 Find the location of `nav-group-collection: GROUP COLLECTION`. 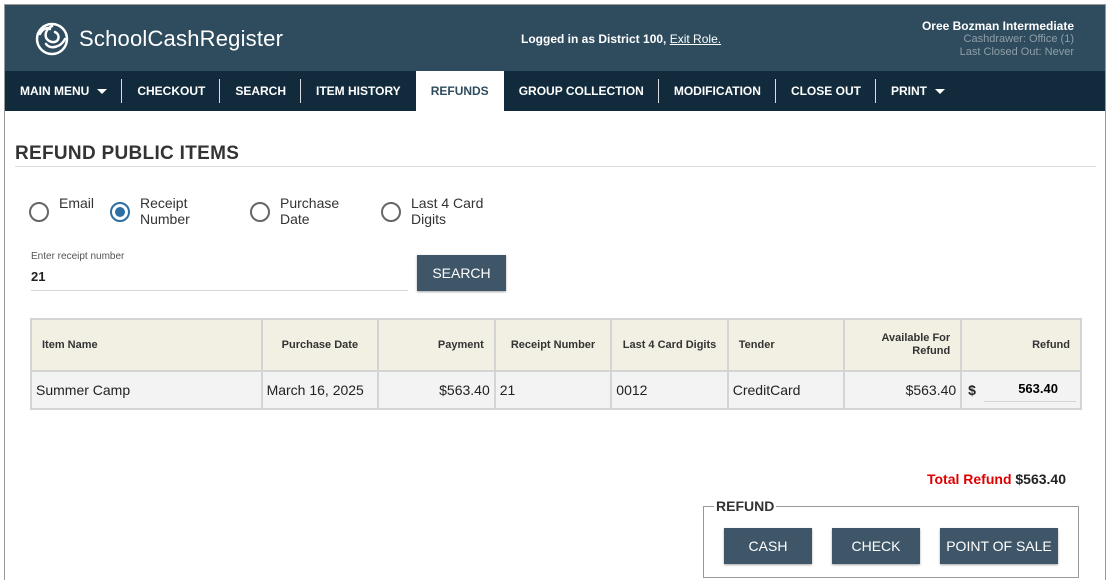

nav-group-collection: GROUP COLLECTION is located at coordinates (581, 91).